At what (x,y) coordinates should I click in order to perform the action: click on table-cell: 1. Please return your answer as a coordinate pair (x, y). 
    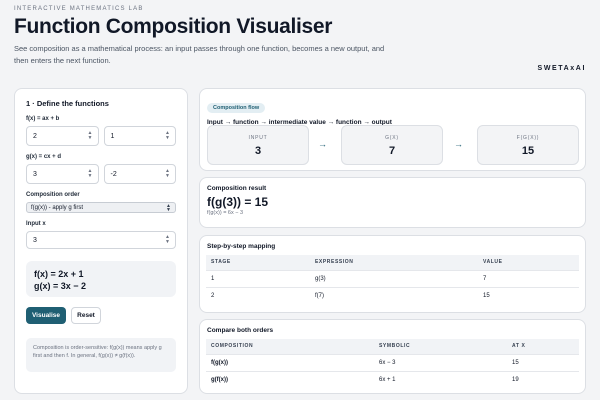
    Looking at the image, I should click on (258, 278).